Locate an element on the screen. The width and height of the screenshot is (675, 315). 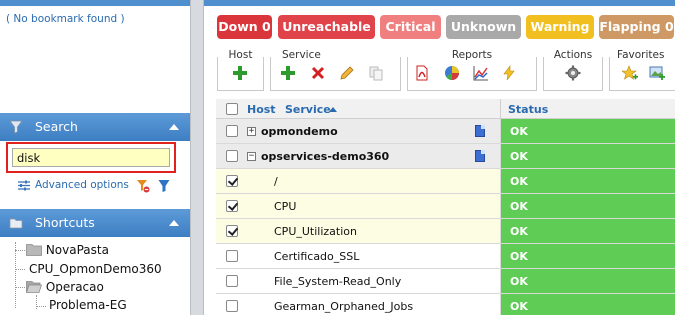
toolbar-group-label: Host is located at coordinates (240, 55).